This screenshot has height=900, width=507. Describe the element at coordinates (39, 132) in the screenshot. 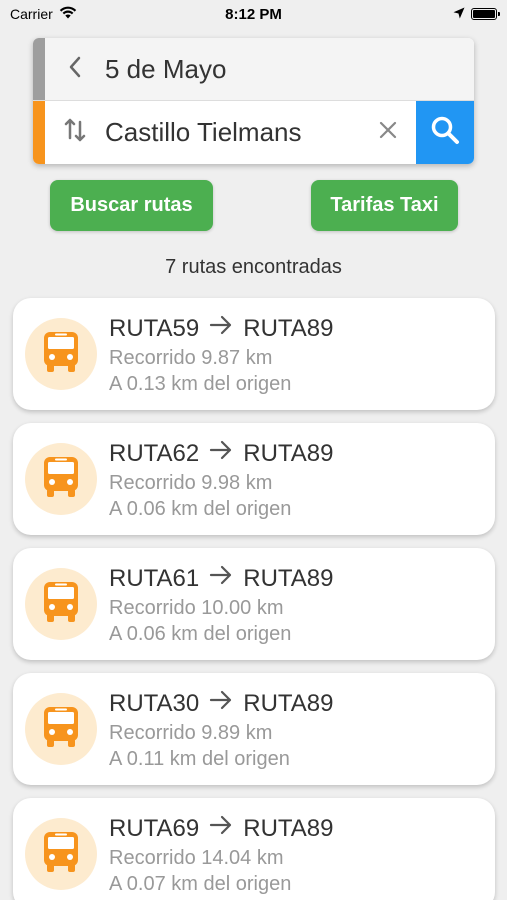

I see `destination-accent-strip` at that location.